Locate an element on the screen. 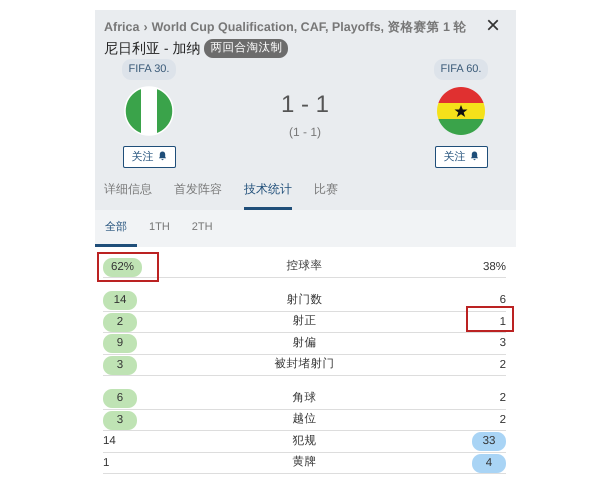  tab: 首发阵容 is located at coordinates (198, 191).